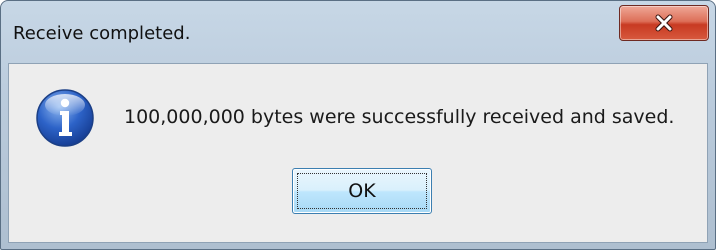 This screenshot has height=250, width=716. I want to click on ok-button-label: OK, so click(362, 191).